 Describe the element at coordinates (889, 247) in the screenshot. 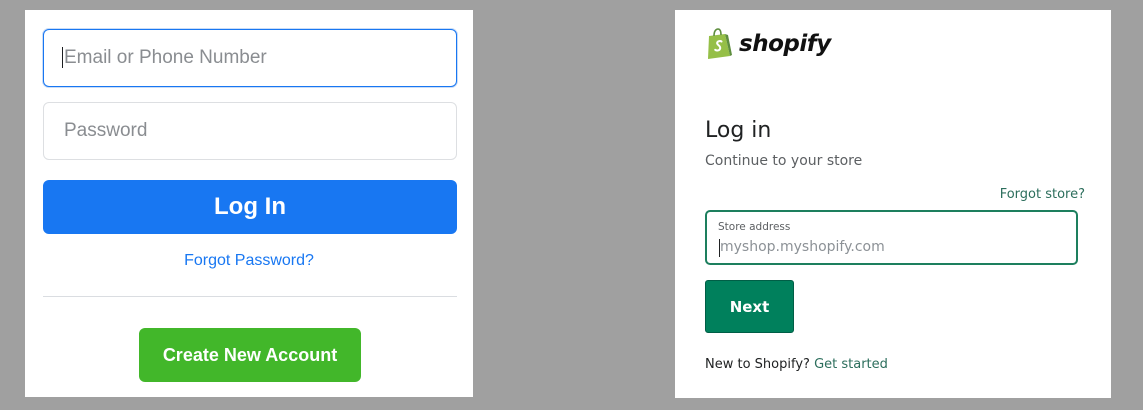

I see `store-address-input` at that location.